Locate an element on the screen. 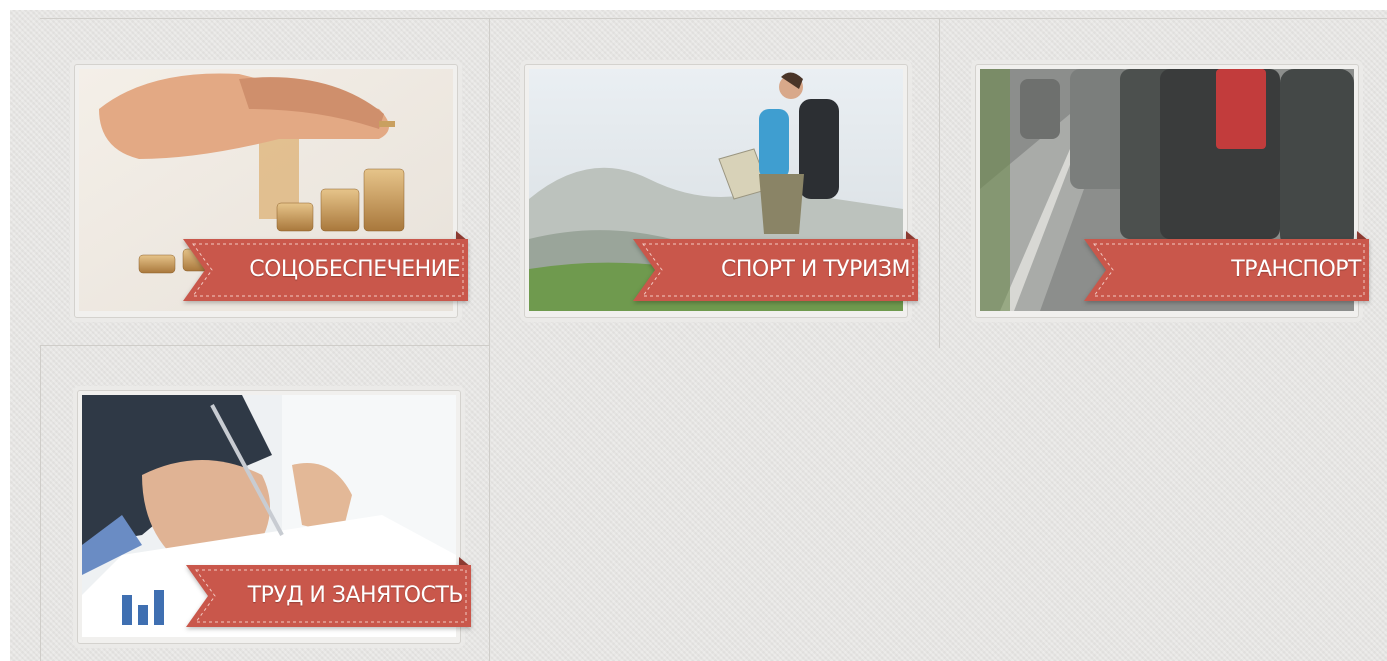  category-ribbon: ТРУД И ЗАНЯТОСТЬ is located at coordinates (328, 592).